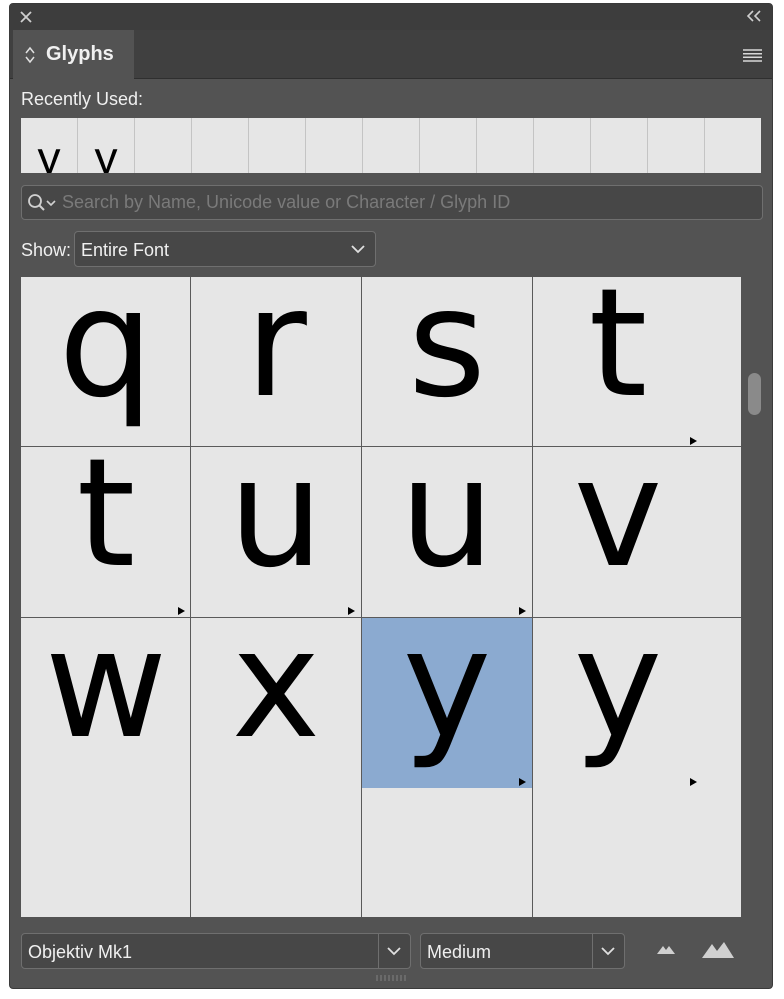 This screenshot has width=784, height=999. I want to click on search-icon, so click(42, 203).